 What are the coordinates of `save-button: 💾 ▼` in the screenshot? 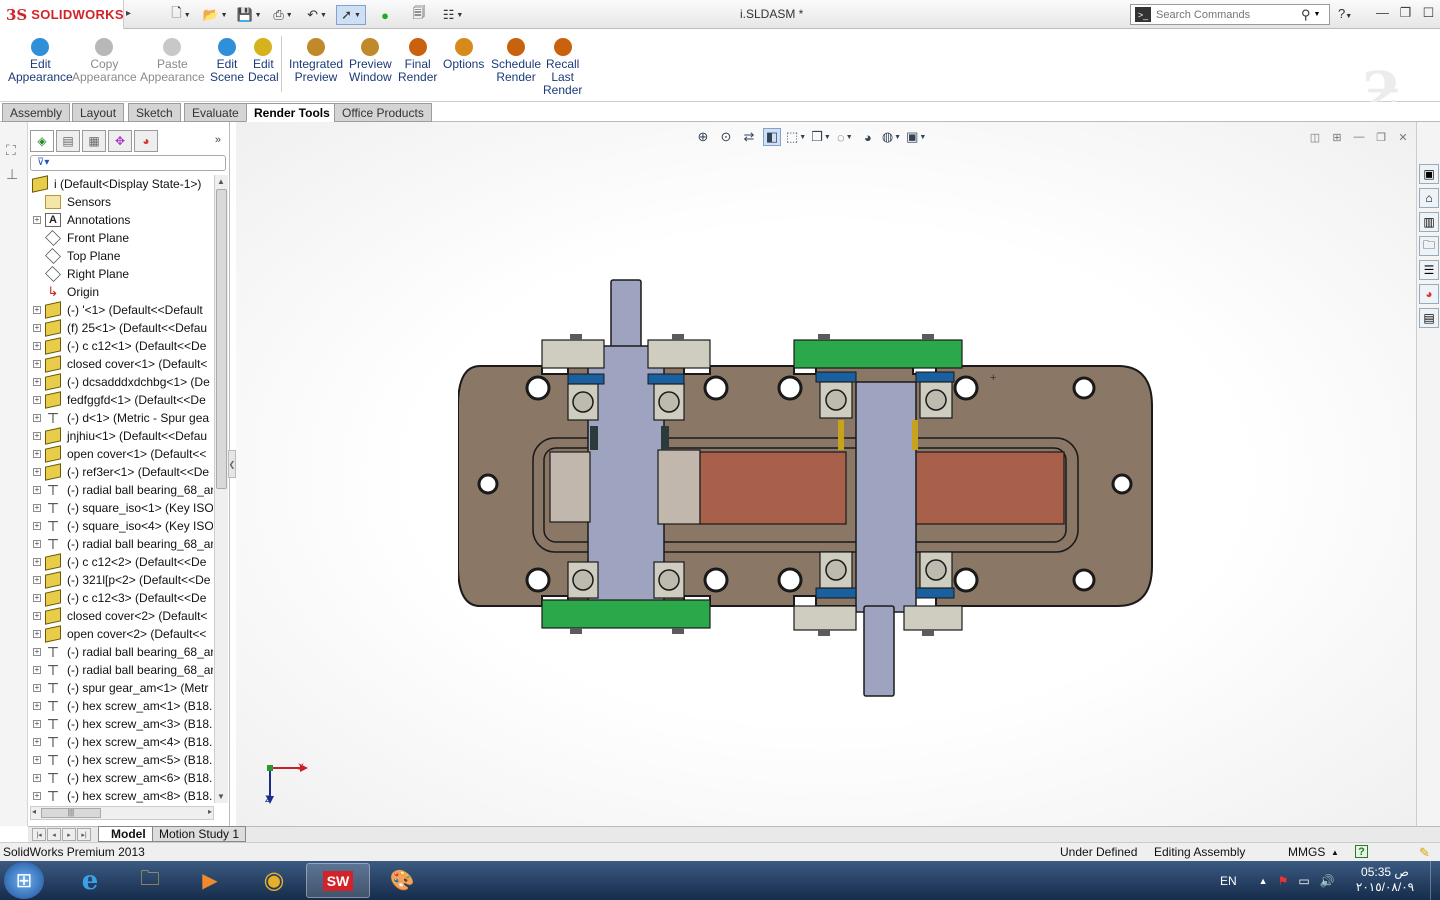 It's located at (249, 15).